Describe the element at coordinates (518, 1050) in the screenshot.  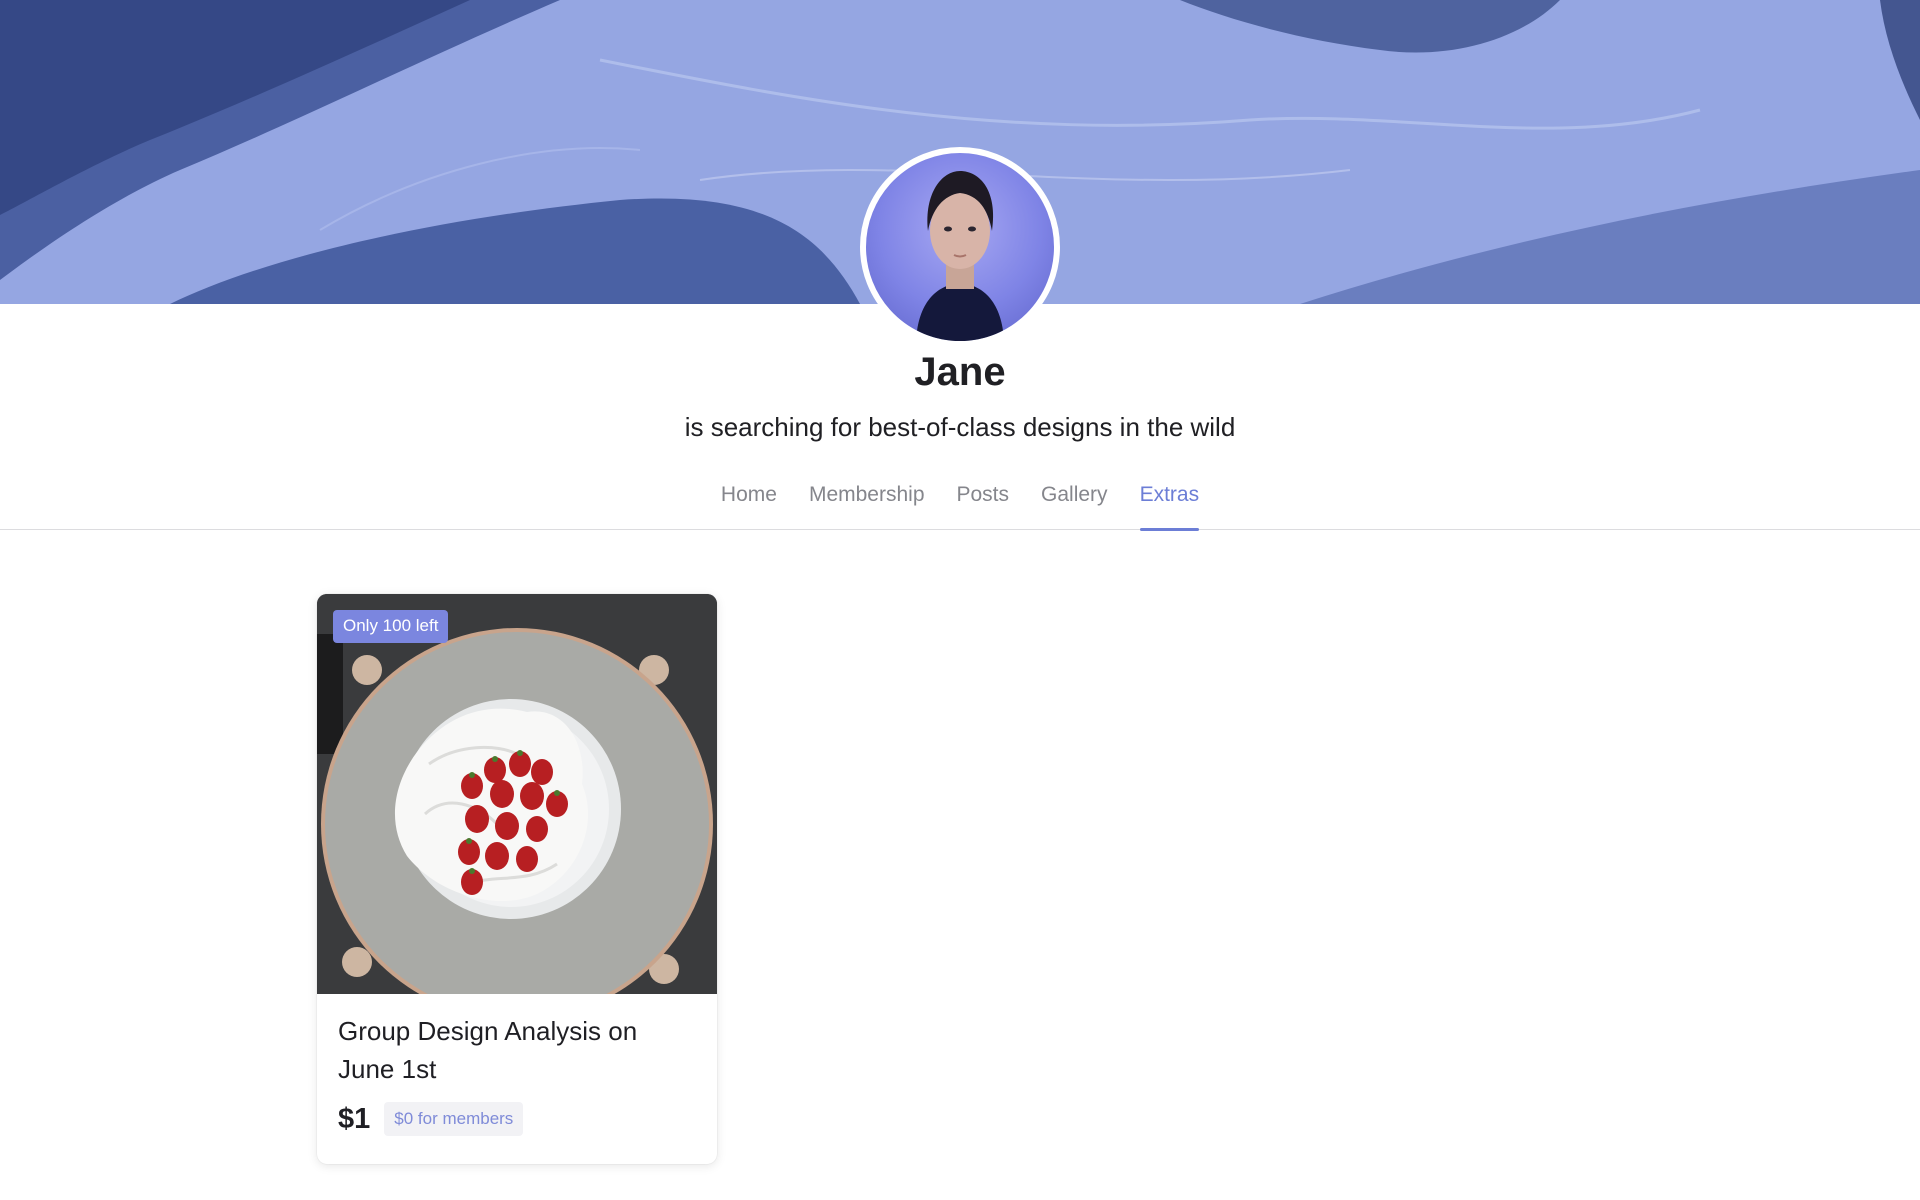
I see `product-title: Group Design Analysis on June 1st` at that location.